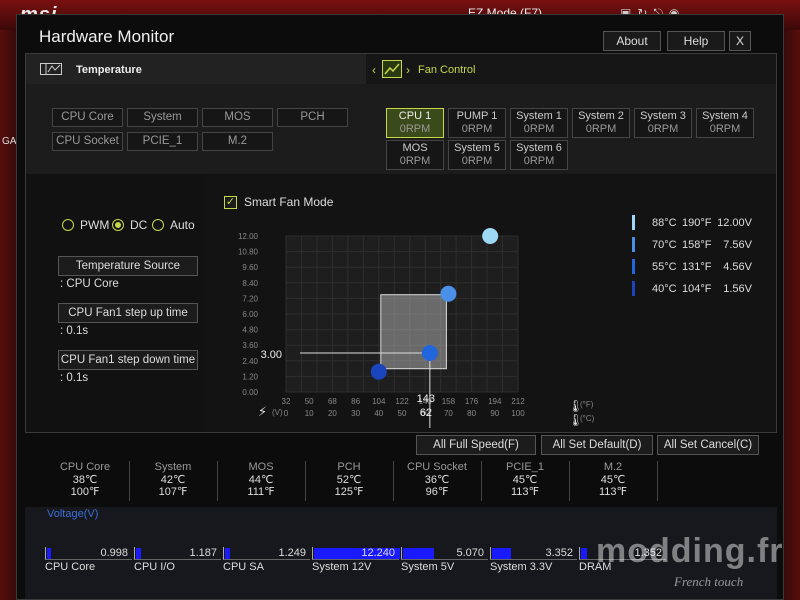 The image size is (800, 600). What do you see at coordinates (243, 567) in the screenshot?
I see `voltage-name: CPU SA` at bounding box center [243, 567].